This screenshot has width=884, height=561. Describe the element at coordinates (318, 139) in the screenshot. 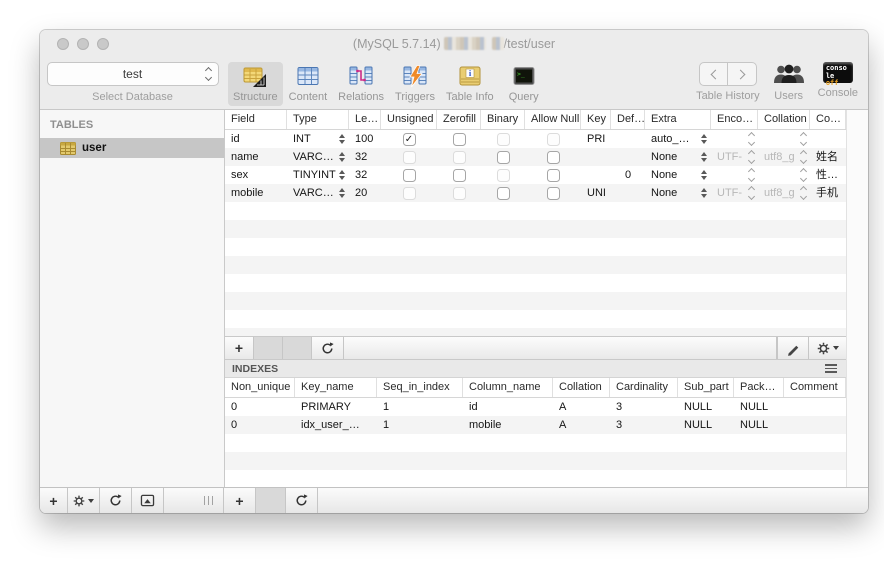

I see `type-cell: INT` at that location.